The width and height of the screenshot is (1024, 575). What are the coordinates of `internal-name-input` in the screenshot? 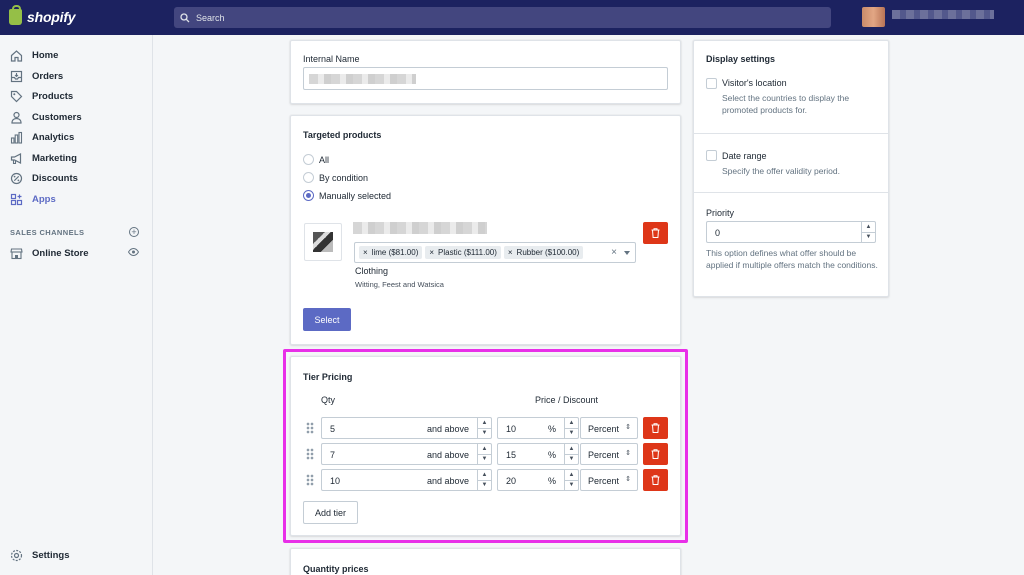 It's located at (485, 78).